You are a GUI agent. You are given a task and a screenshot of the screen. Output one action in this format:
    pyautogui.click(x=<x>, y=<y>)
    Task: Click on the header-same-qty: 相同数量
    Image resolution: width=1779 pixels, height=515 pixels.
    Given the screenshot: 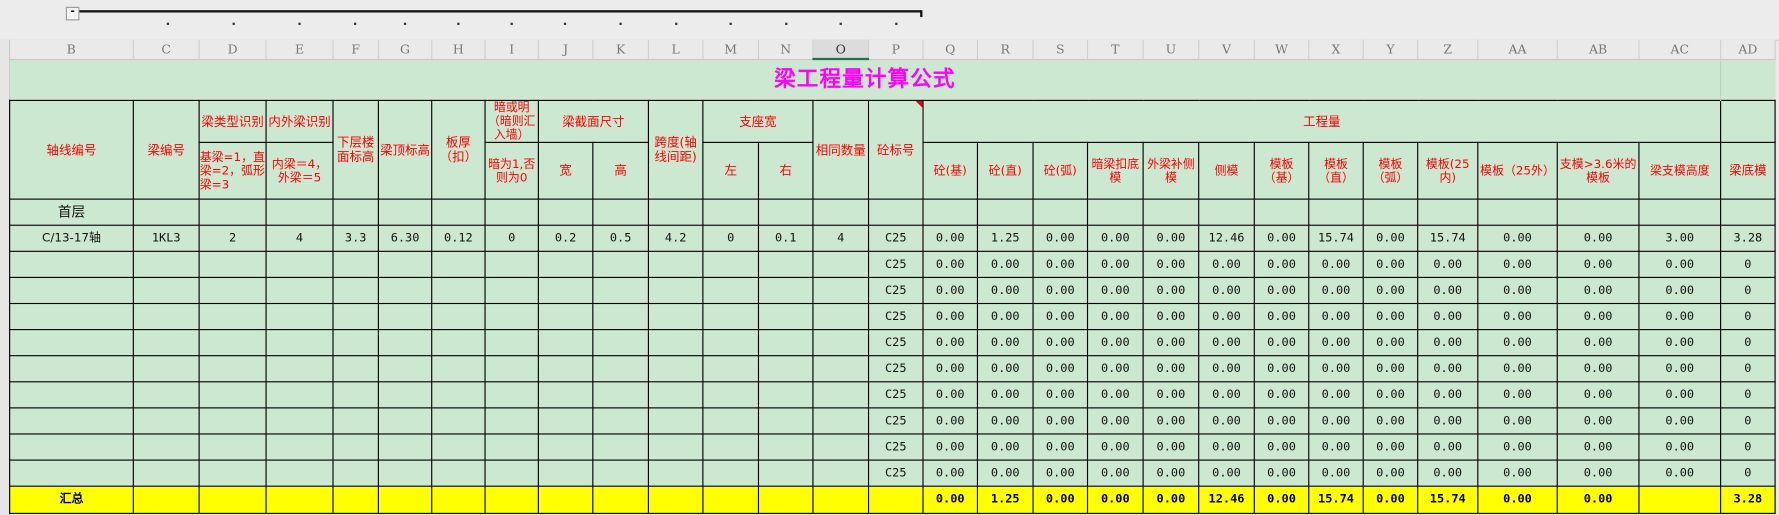 What is the action you would take?
    pyautogui.click(x=841, y=149)
    